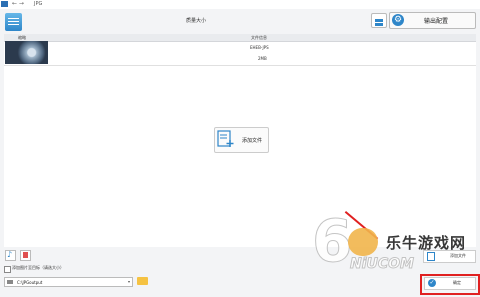  Describe the element at coordinates (128, 281) in the screenshot. I see `chevron-down-icon: ▾` at that location.